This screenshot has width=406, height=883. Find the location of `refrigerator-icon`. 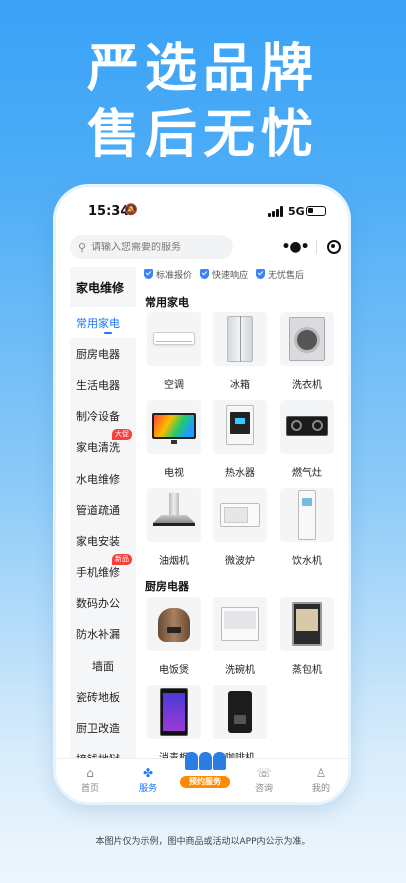

refrigerator-icon is located at coordinates (240, 339).